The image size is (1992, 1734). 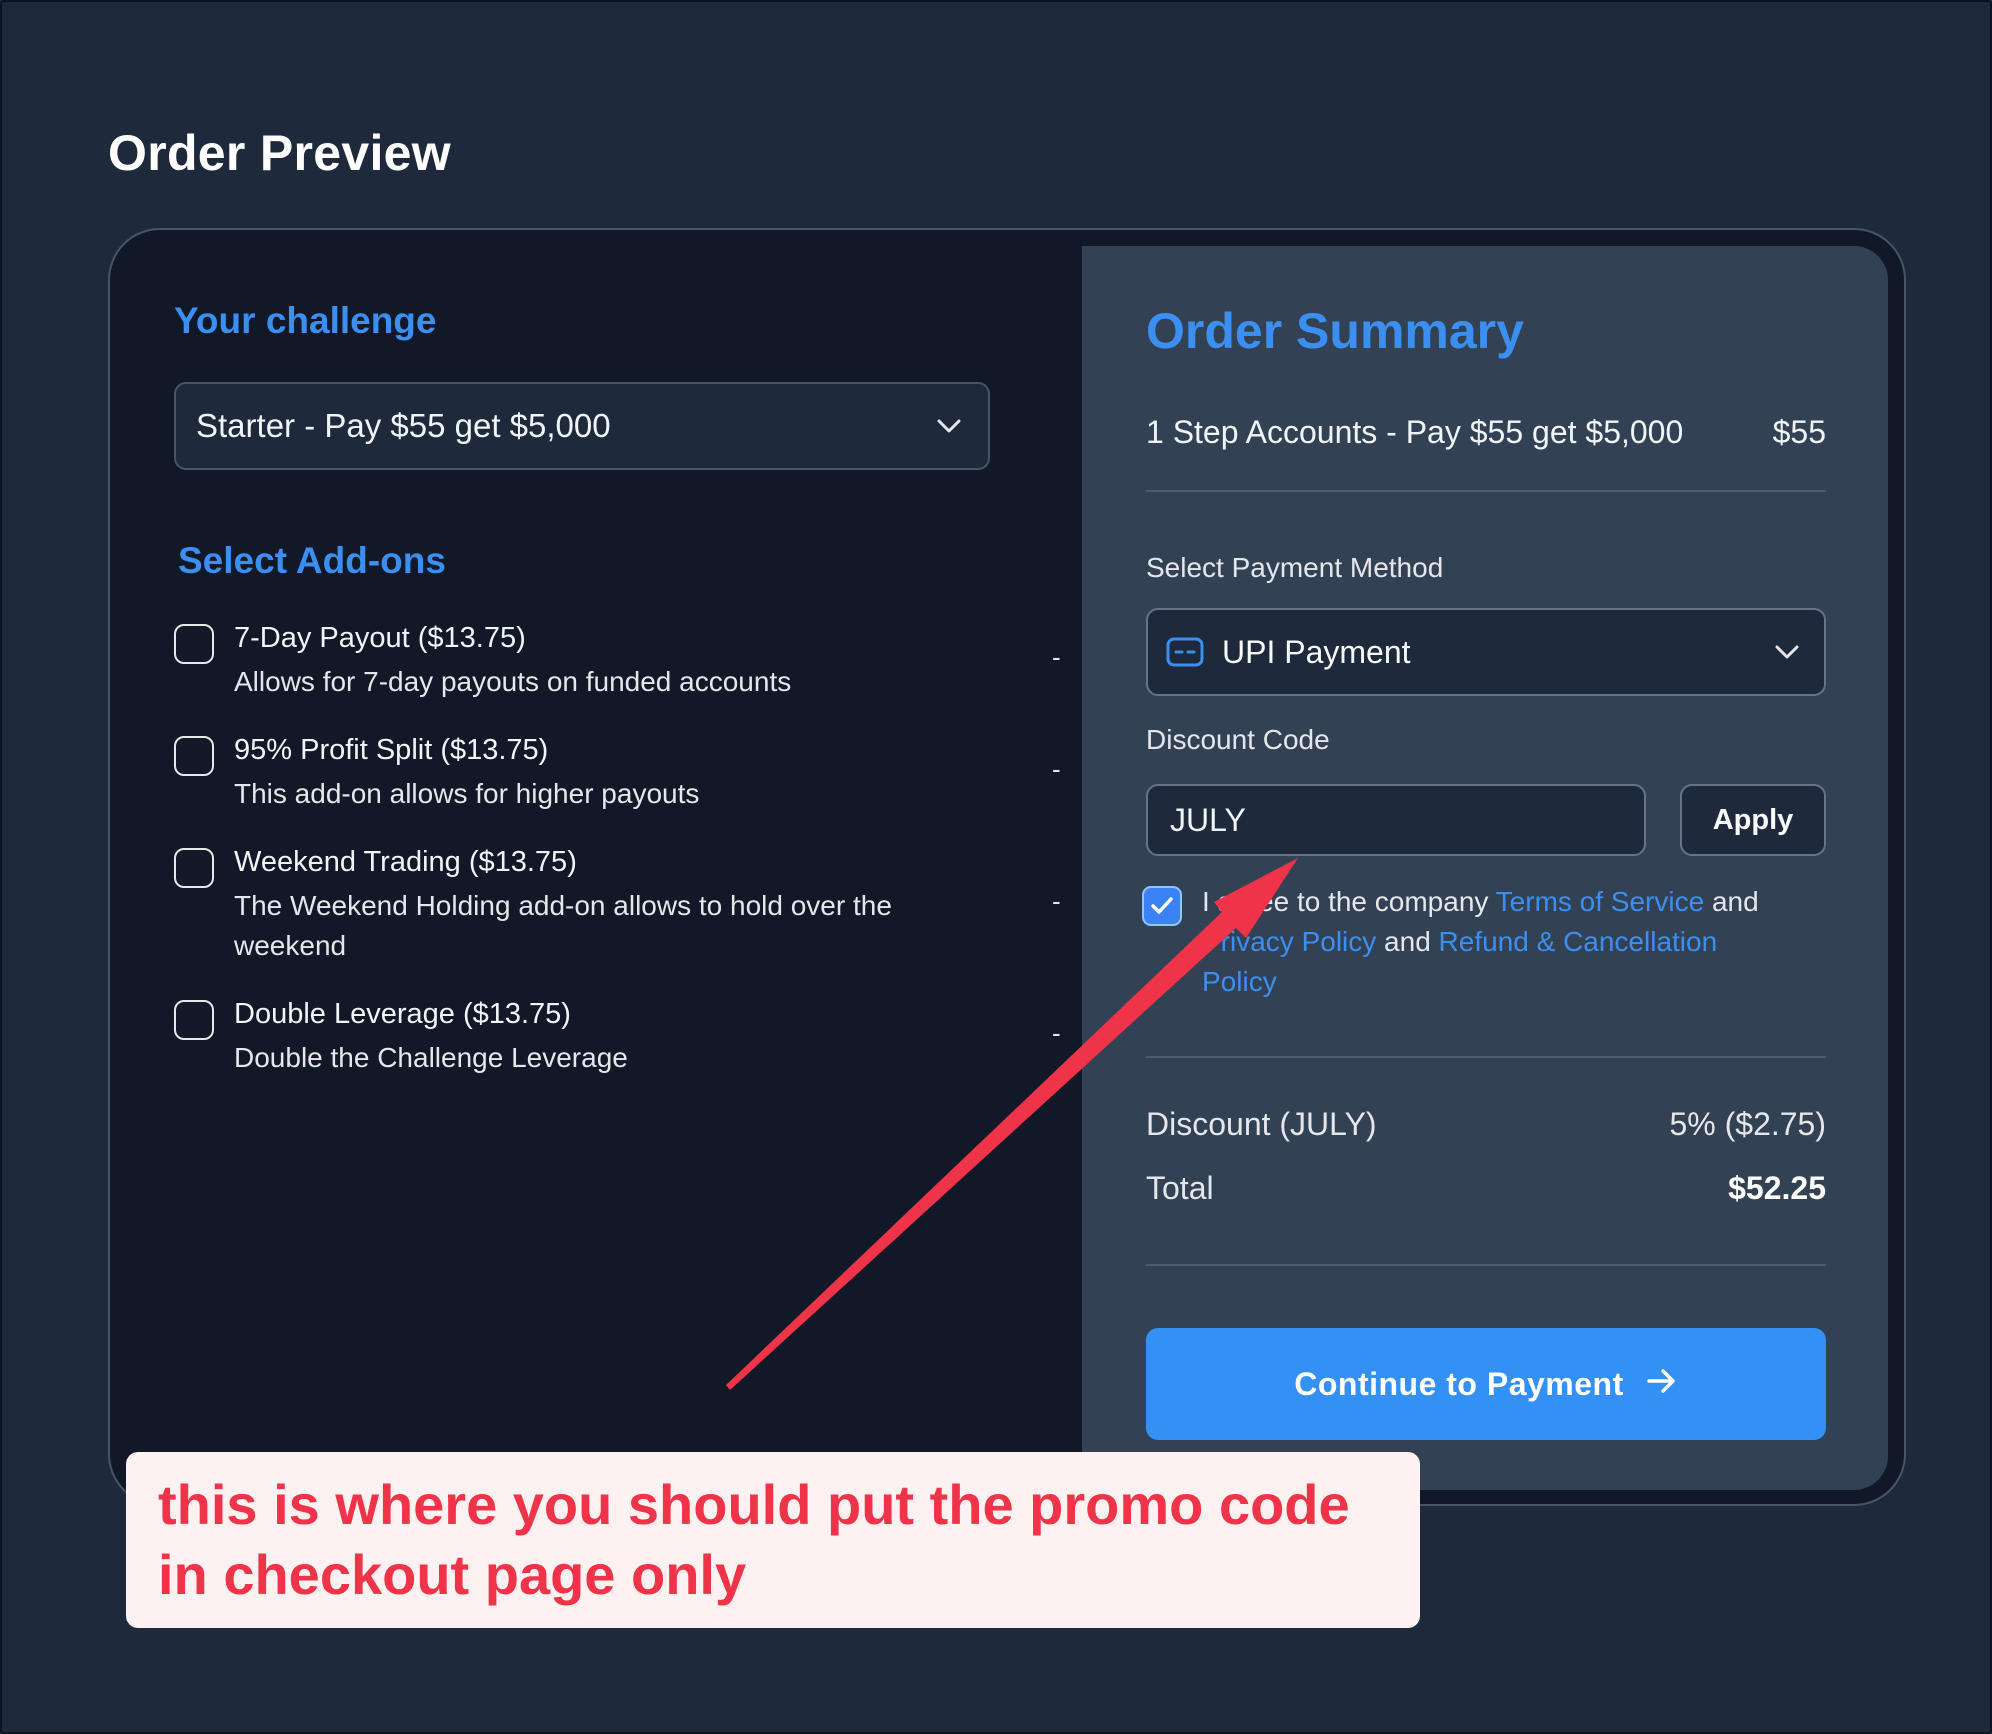 What do you see at coordinates (1335, 331) in the screenshot?
I see `summary-heading: Order Summary` at bounding box center [1335, 331].